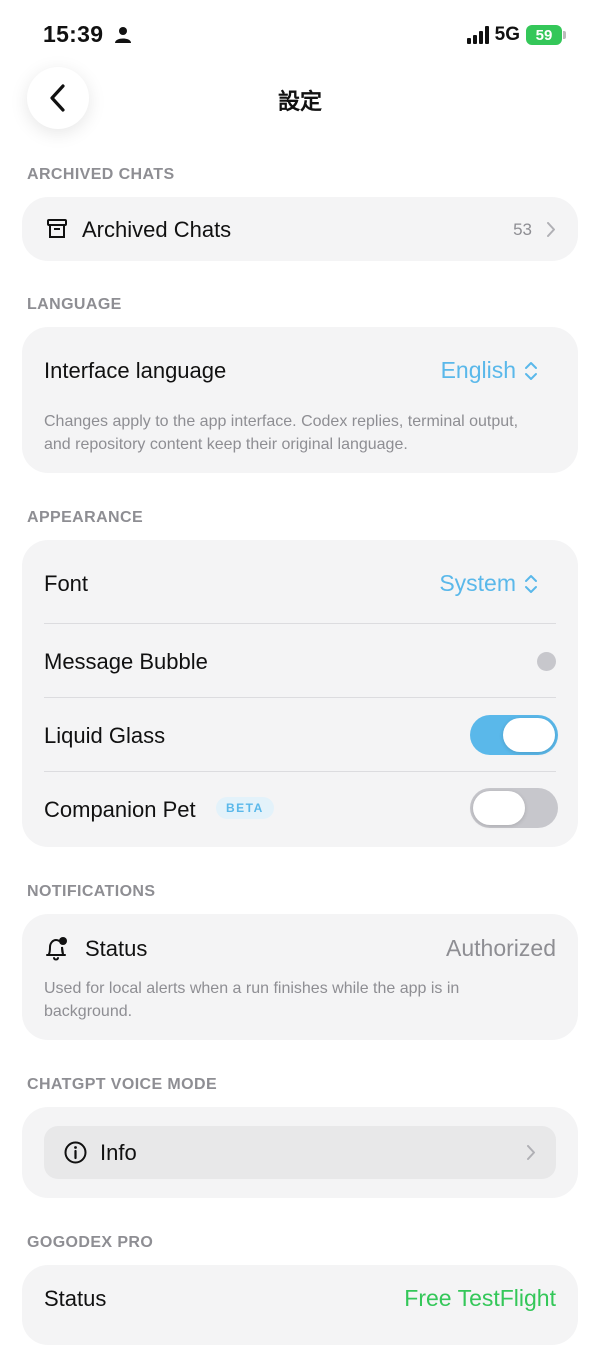  I want to click on voice-card: Info, so click(300, 1152).